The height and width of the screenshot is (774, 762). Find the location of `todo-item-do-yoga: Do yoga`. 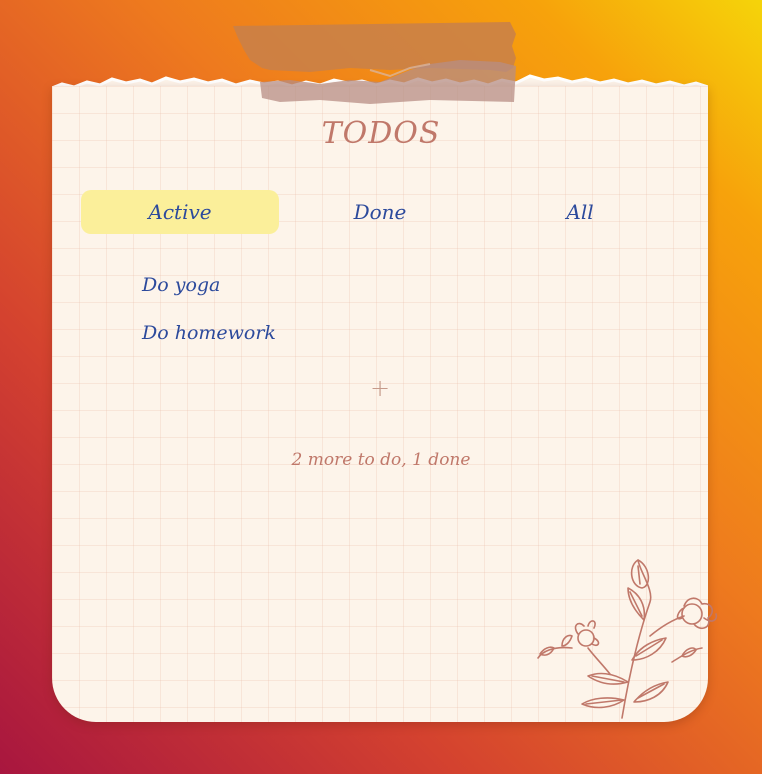

todo-item-do-yoga: Do yoga is located at coordinates (209, 292).